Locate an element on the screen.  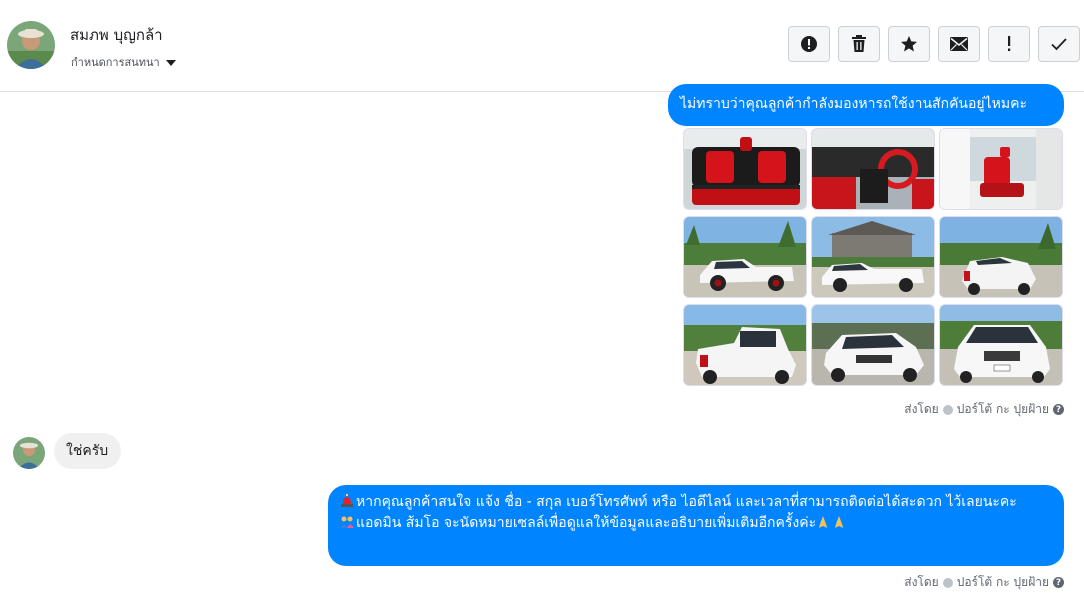
contact-avatar is located at coordinates (31, 45).